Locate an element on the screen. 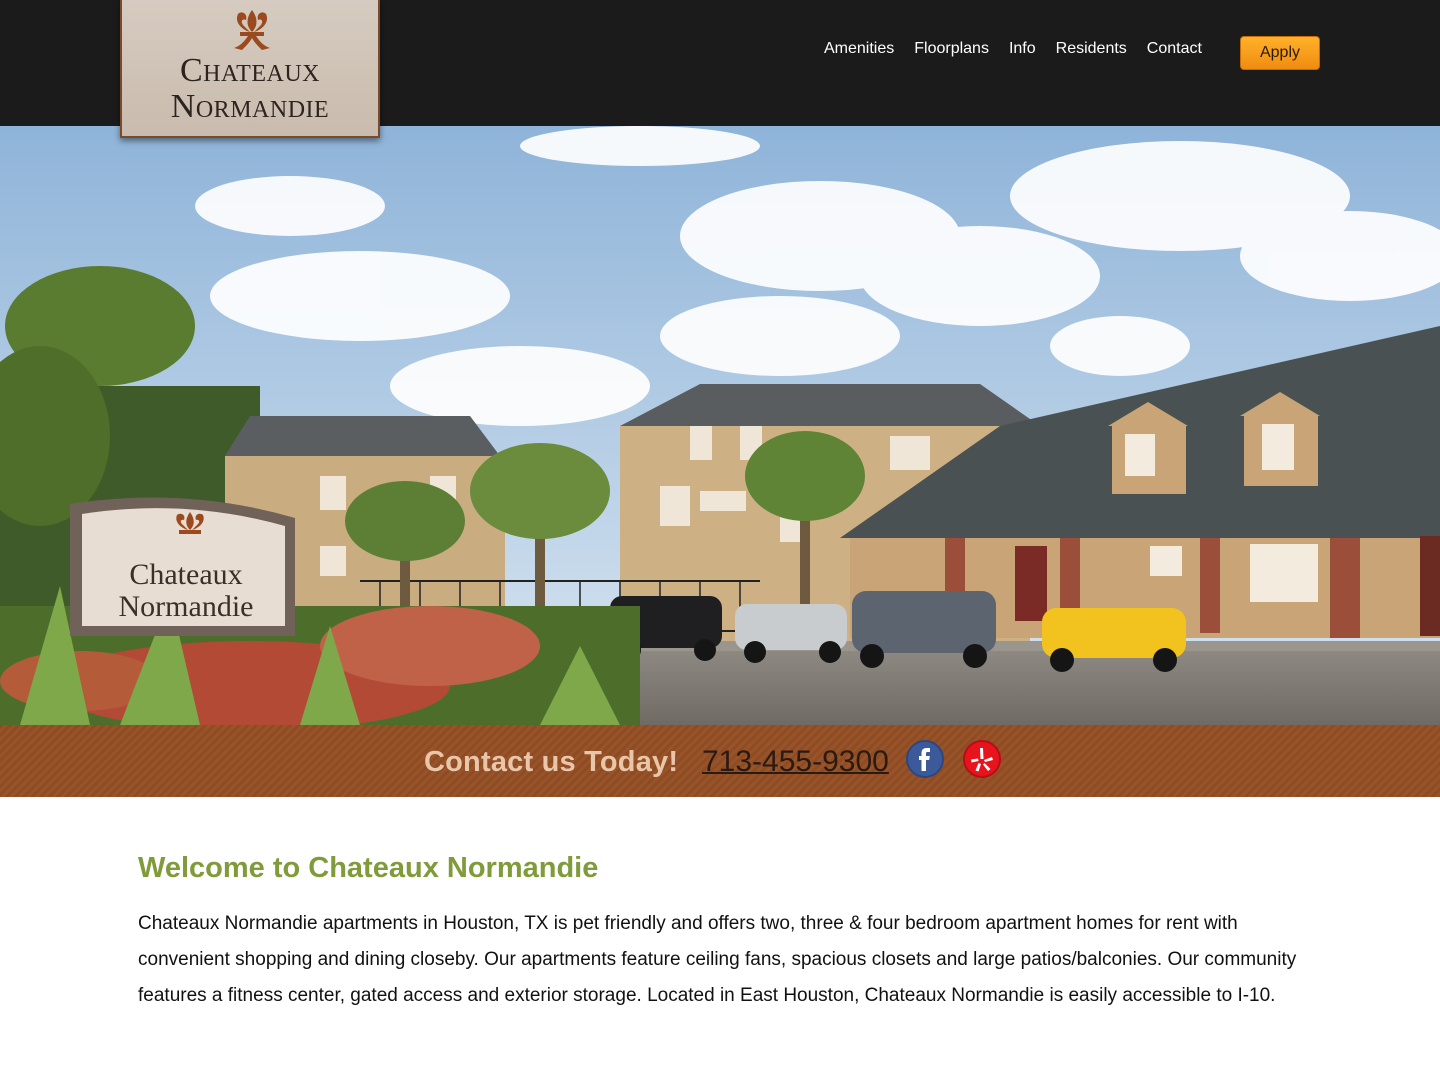 The image size is (1440, 1080). fleur-de-lis-icon is located at coordinates (252, 30).